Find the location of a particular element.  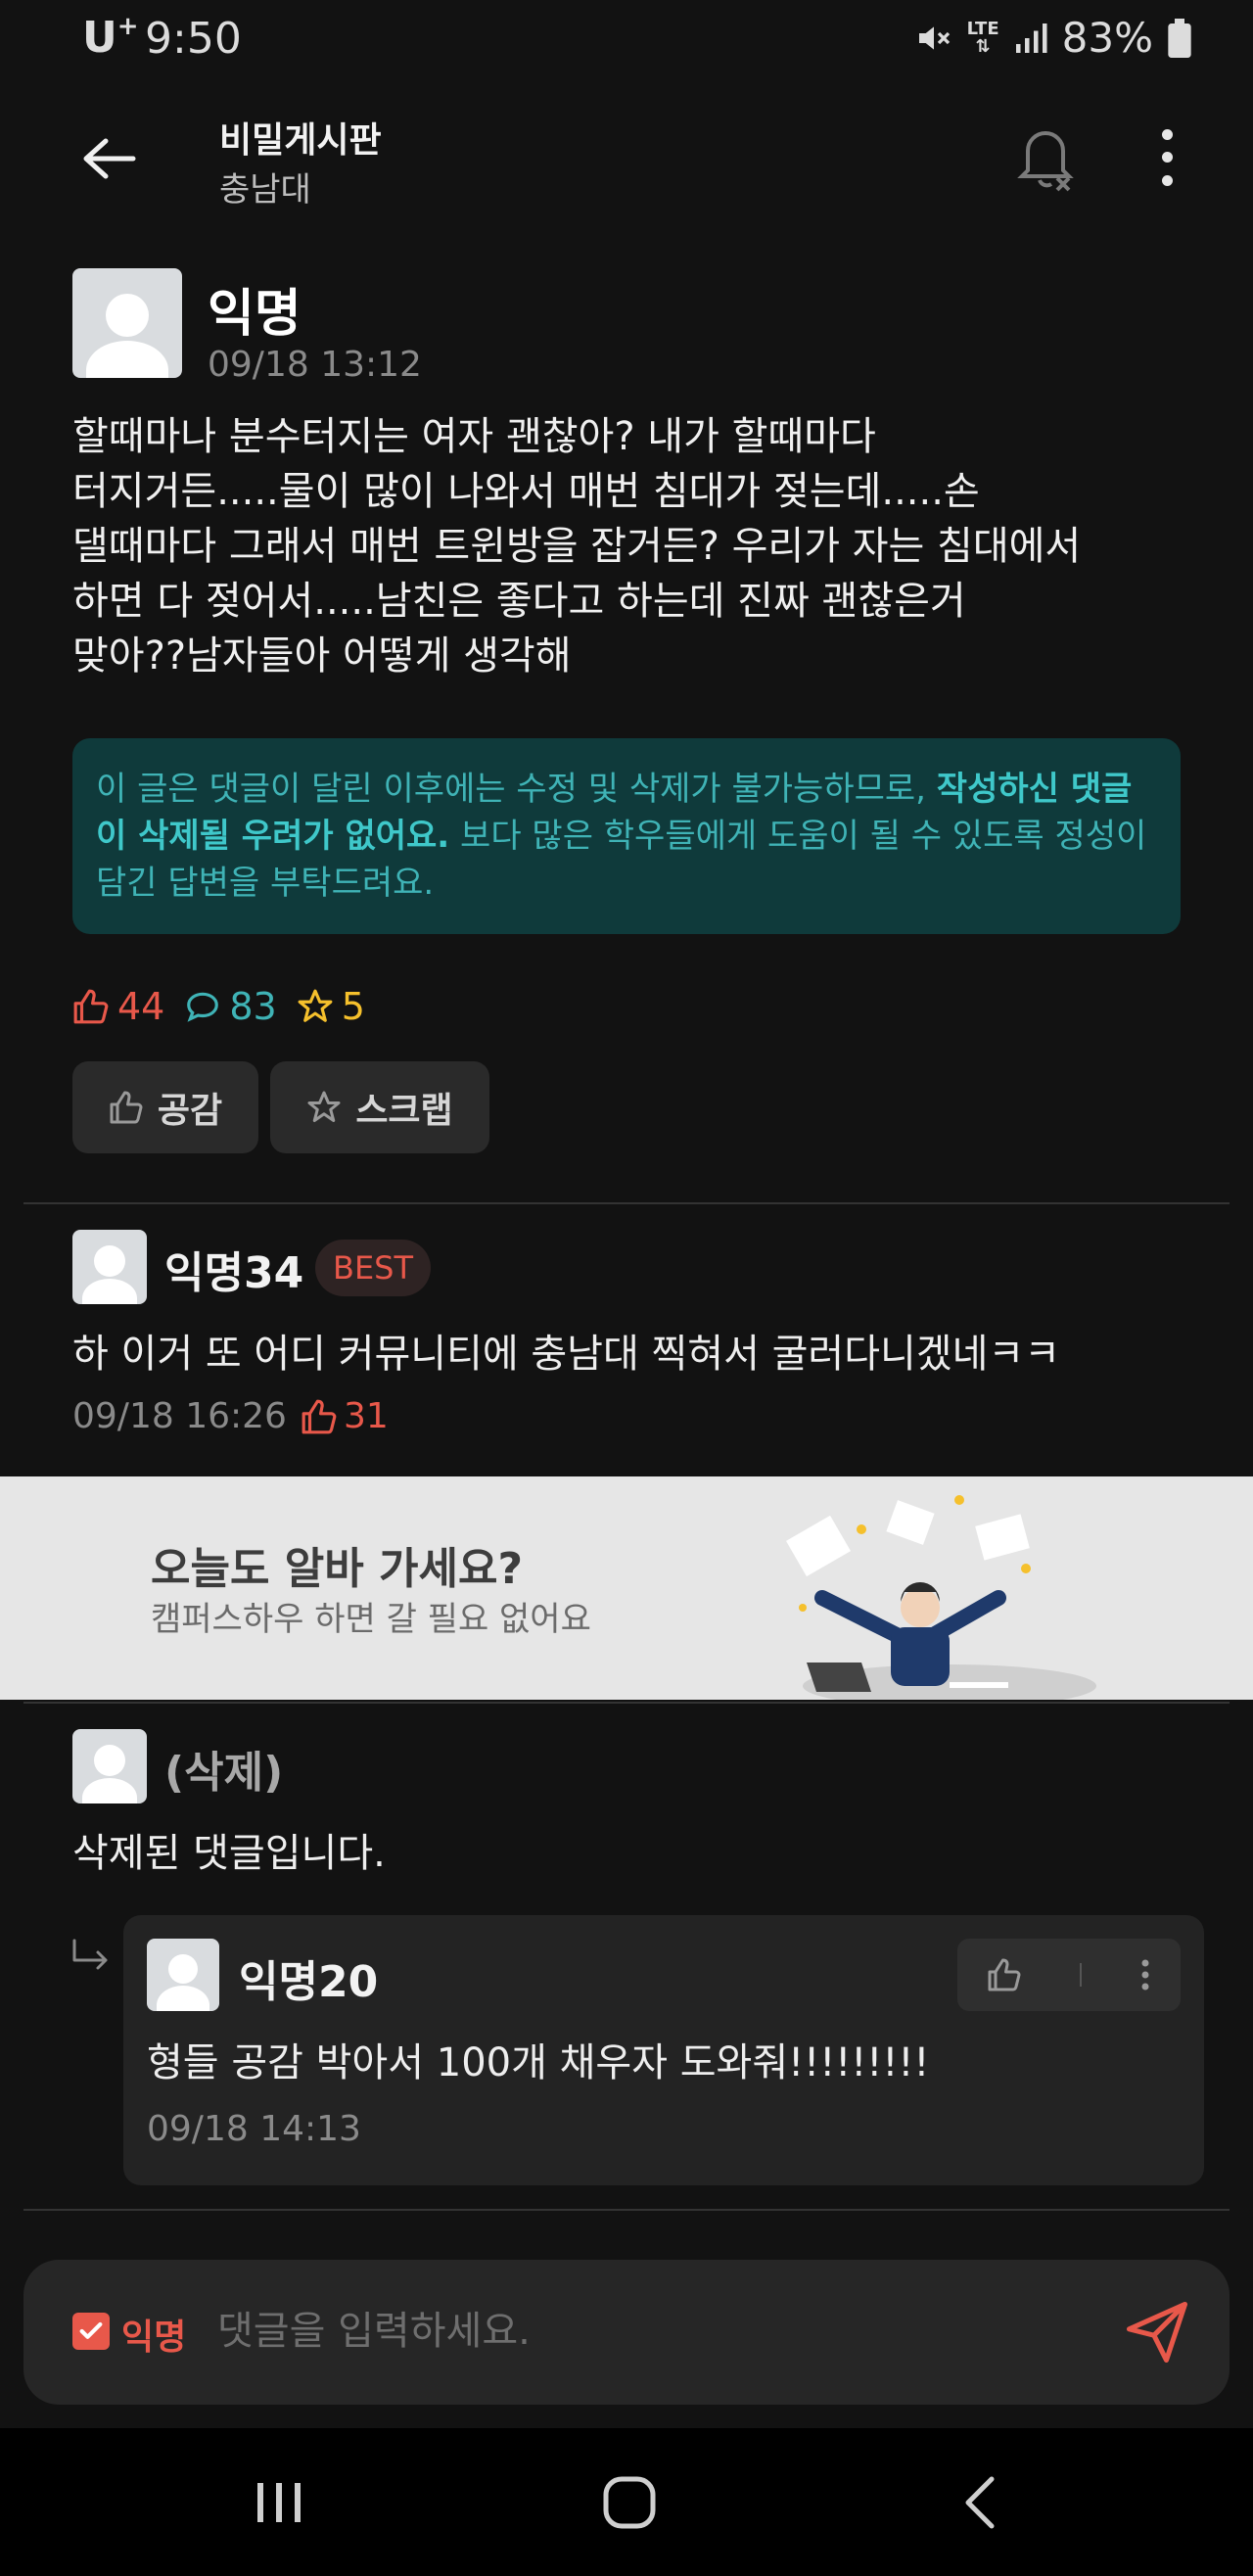

reply-text: 형들 공감 박아서 100개 채우자 도와줘!!!!!!!!! is located at coordinates (538, 2062).